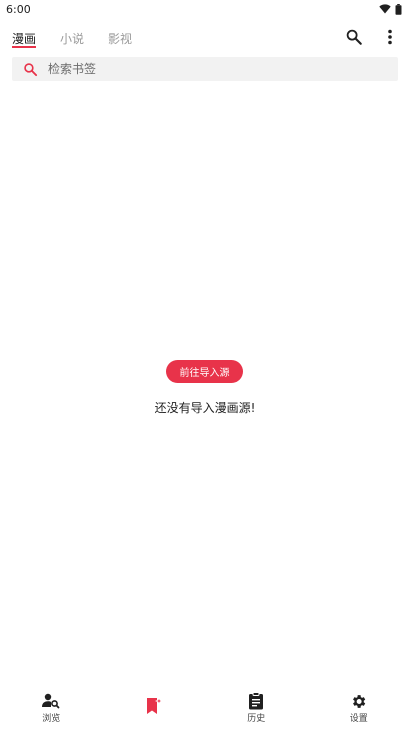  I want to click on top-bar: 漫画 小说 影视, so click(205, 38).